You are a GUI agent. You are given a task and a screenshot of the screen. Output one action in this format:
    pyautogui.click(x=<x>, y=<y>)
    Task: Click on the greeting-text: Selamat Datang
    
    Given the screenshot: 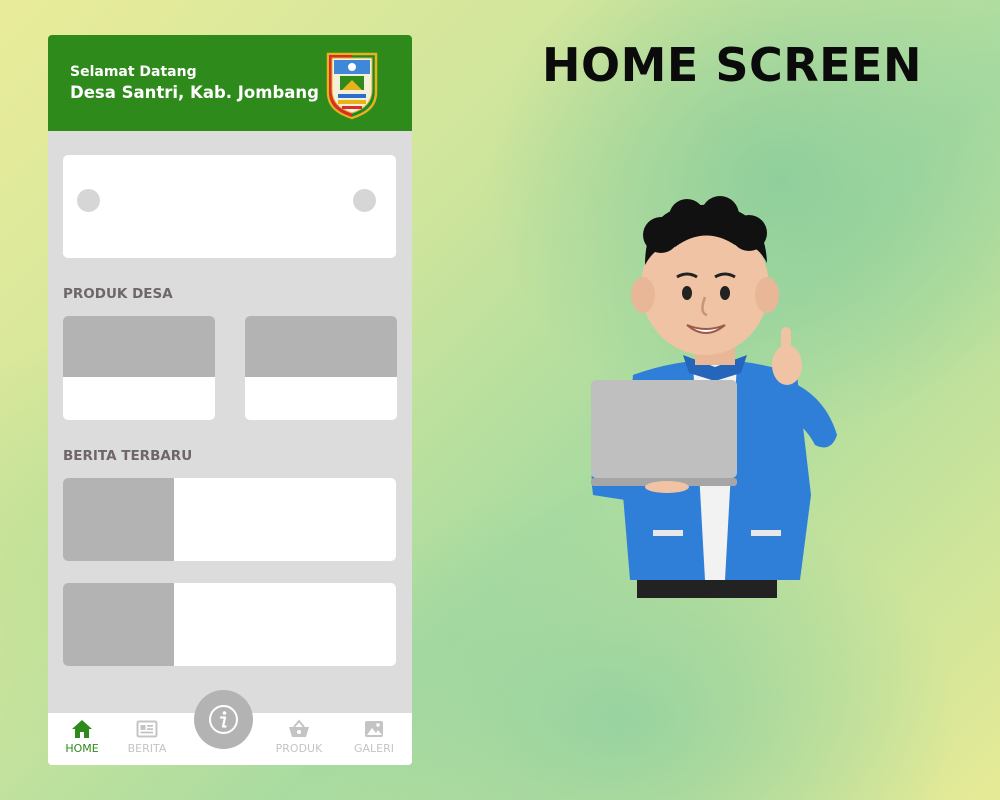 What is the action you would take?
    pyautogui.click(x=133, y=72)
    